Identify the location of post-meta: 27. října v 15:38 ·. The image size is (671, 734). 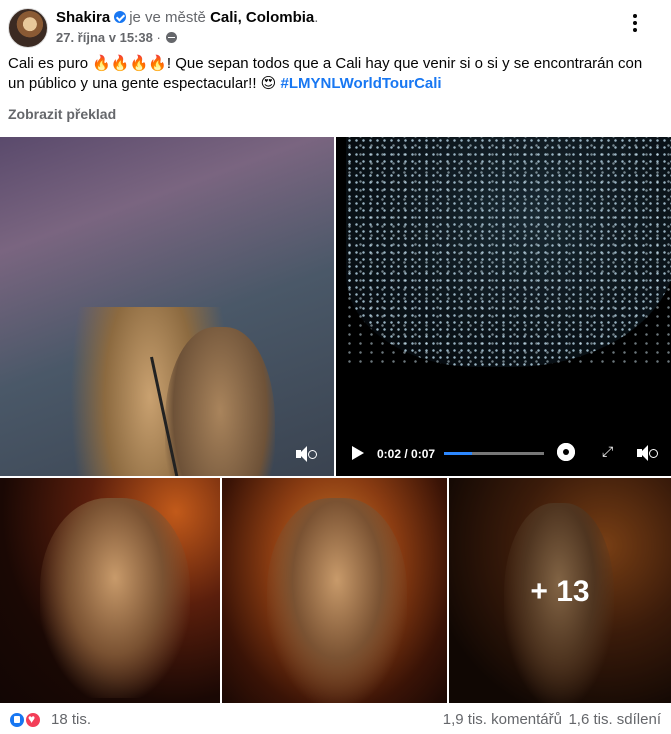
(117, 38).